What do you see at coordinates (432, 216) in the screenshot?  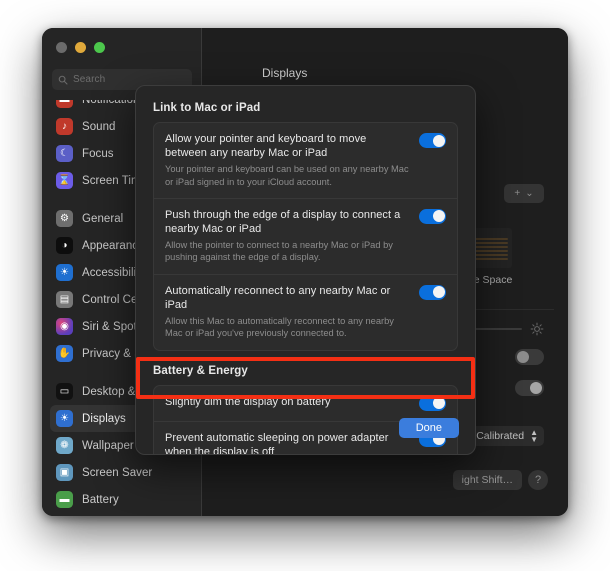 I see `push-through-edge-toggle` at bounding box center [432, 216].